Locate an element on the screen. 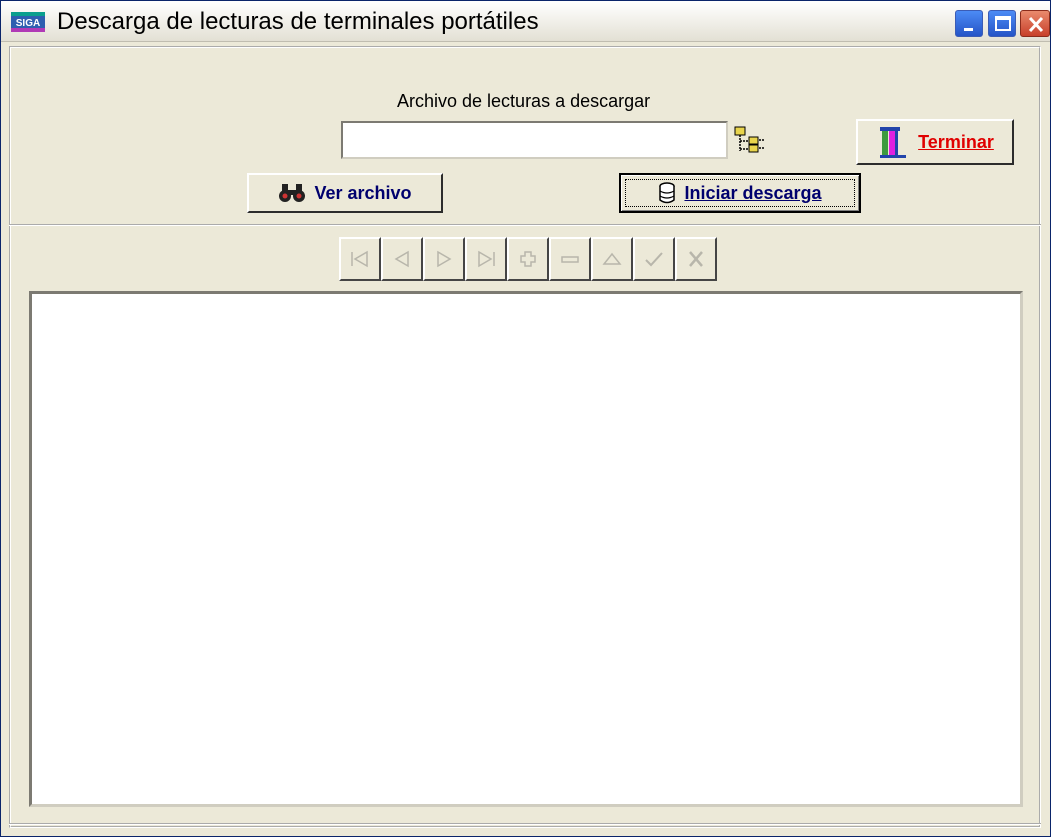 This screenshot has width=1051, height=837. terminar-label: Terminar is located at coordinates (956, 141).